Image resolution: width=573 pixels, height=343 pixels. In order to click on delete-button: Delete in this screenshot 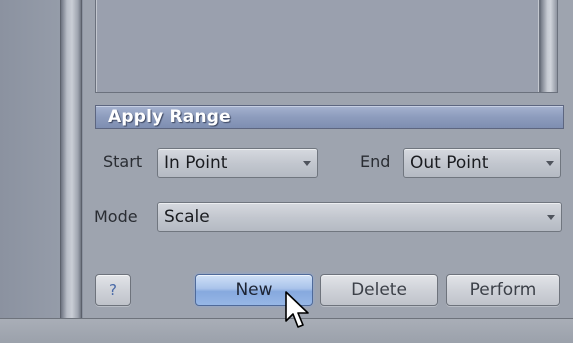, I will do `click(379, 290)`.